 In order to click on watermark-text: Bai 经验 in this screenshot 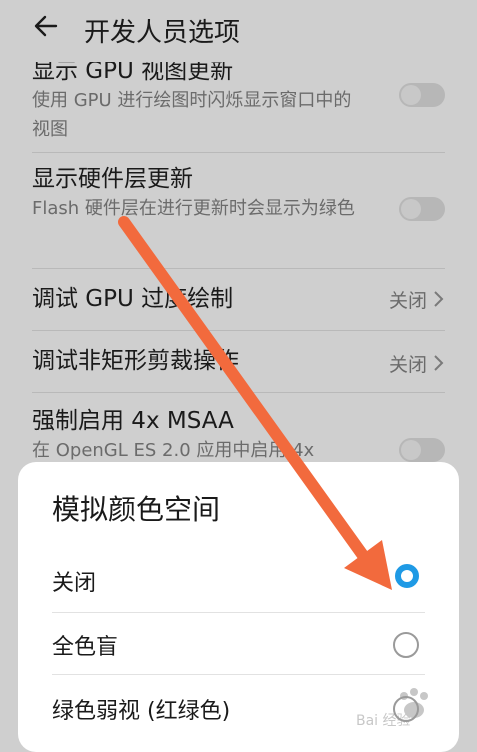, I will do `click(383, 721)`.